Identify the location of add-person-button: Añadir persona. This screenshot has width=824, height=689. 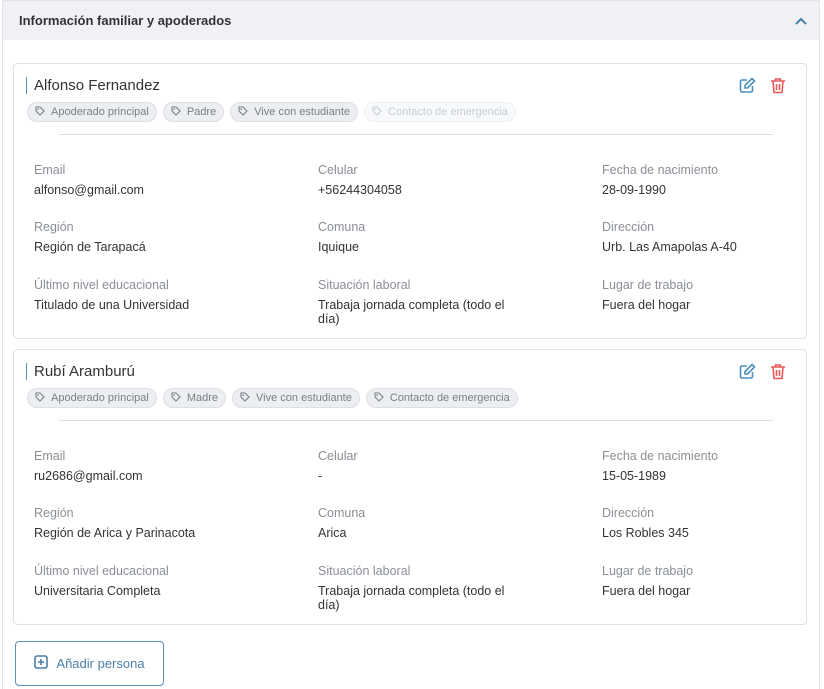
(89, 663).